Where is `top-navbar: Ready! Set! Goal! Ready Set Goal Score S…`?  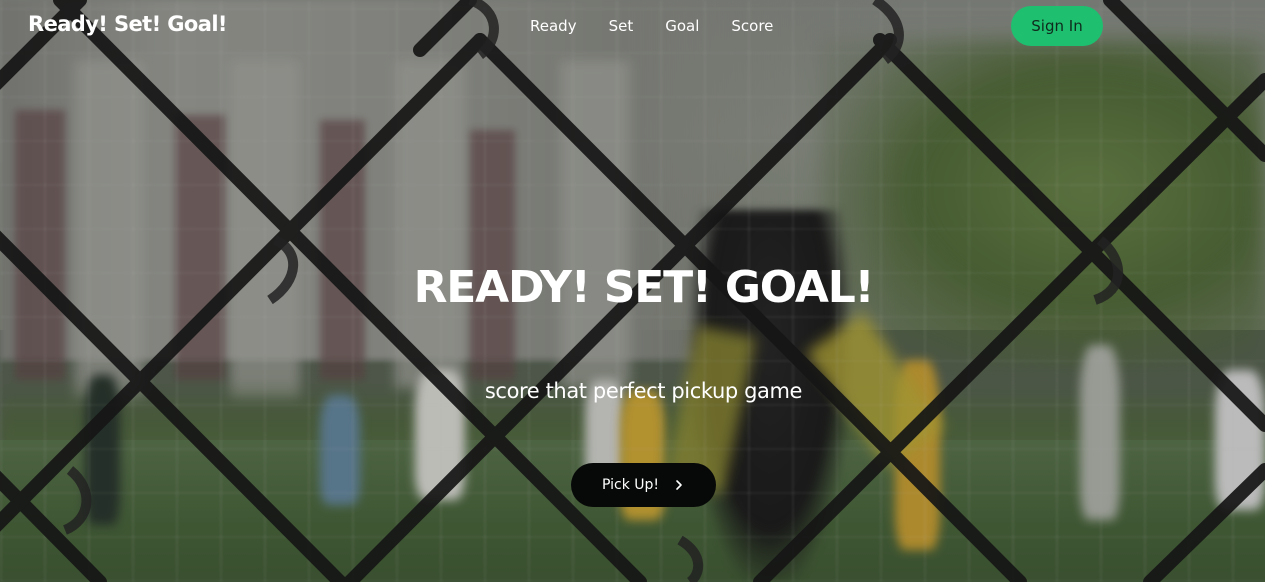
top-navbar: Ready! Set! Goal! Ready Set Goal Score S… is located at coordinates (632, 27).